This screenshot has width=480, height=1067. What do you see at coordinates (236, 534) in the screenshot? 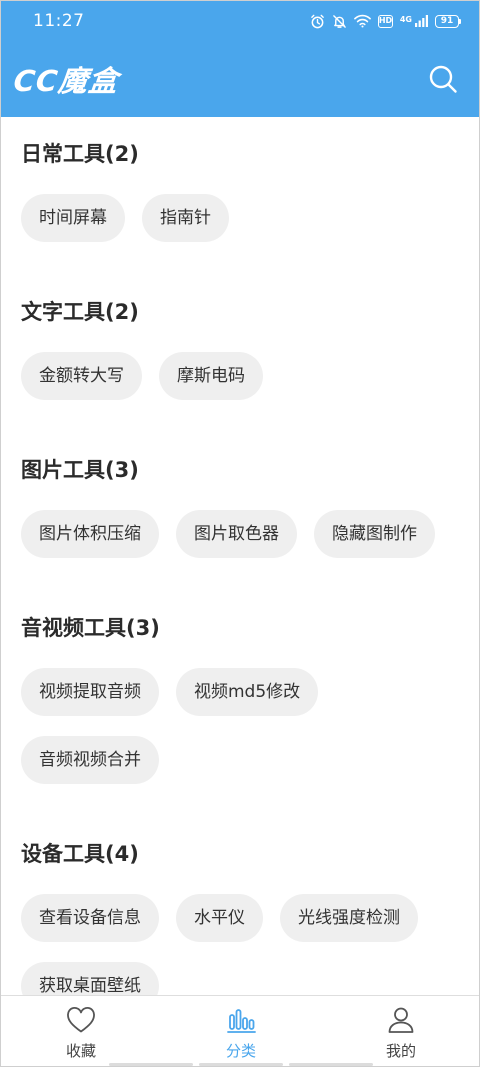
I see `tool-chip: 图片取色器` at bounding box center [236, 534].